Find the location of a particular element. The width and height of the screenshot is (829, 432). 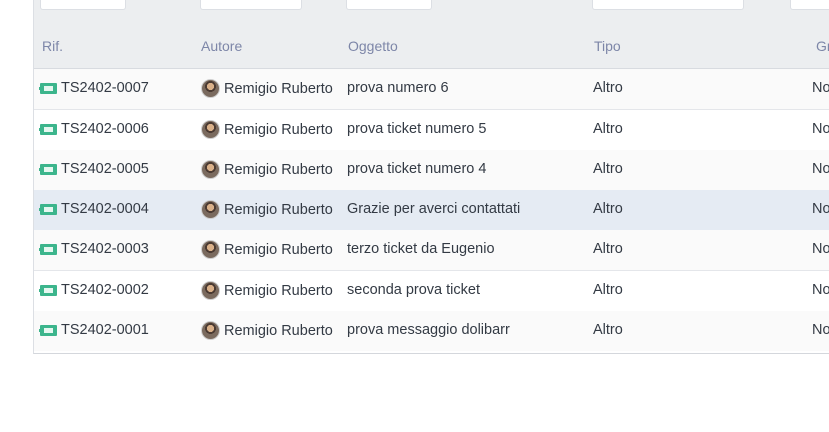

filter-row is located at coordinates (431, 13).